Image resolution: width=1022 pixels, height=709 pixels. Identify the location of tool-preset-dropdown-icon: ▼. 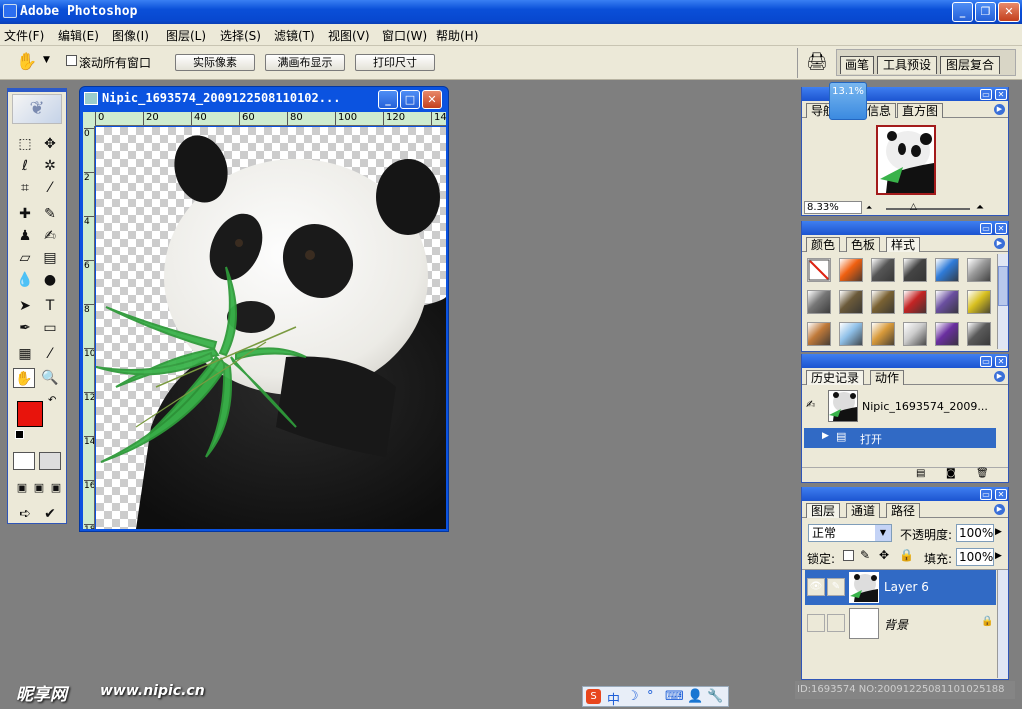
(46, 60).